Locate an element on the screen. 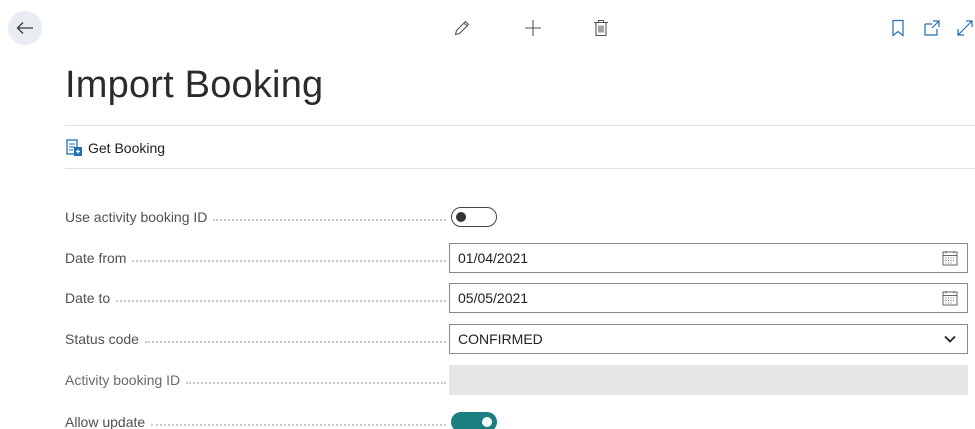 This screenshot has width=975, height=429. bookmark-button is located at coordinates (898, 28).